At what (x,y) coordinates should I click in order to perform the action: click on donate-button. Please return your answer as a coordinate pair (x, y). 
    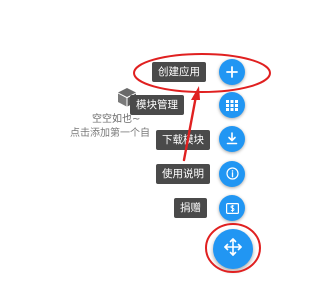
    Looking at the image, I should click on (232, 208).